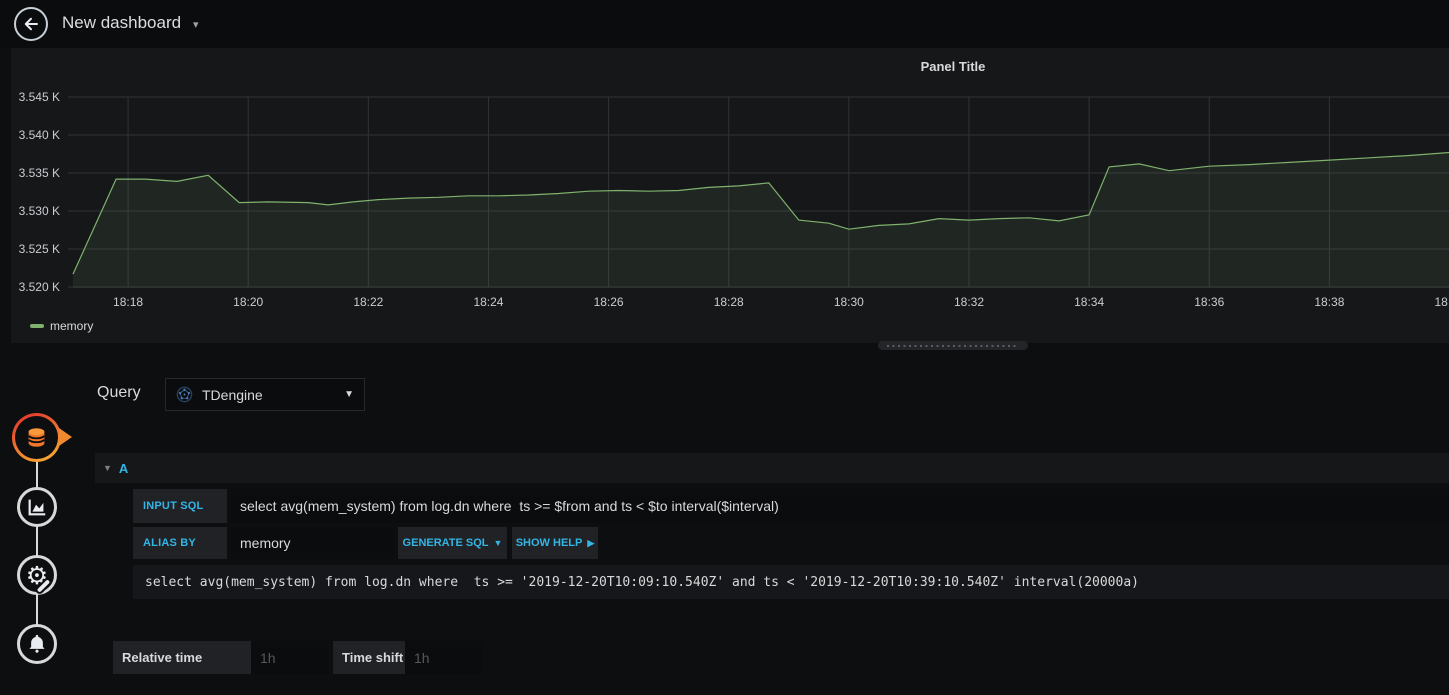  I want to click on tab-general: ⚙, so click(37, 575).